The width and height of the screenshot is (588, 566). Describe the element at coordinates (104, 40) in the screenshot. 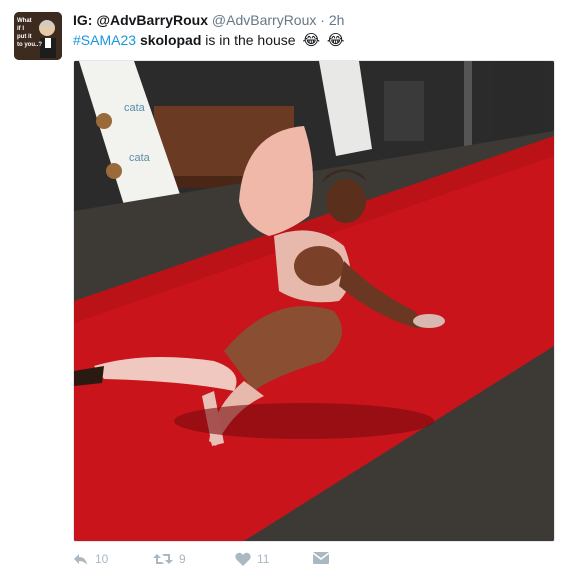

I see `hashtag-link: #SAMA23` at that location.